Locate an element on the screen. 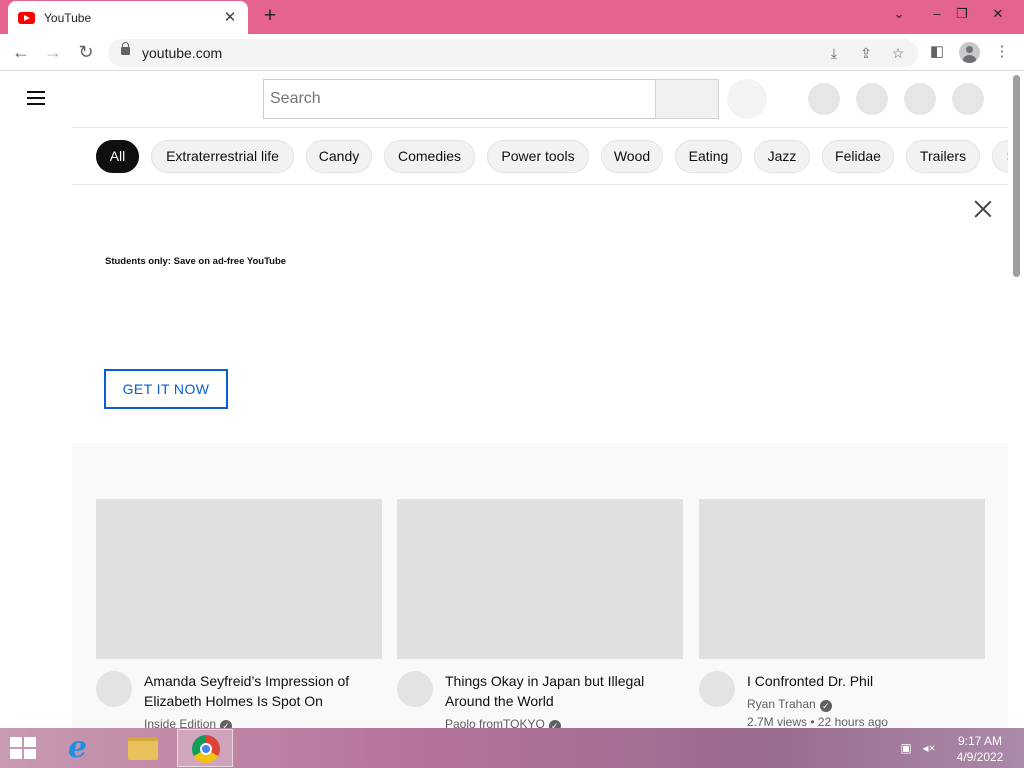 The width and height of the screenshot is (1024, 768). guide-menu-icon is located at coordinates (36, 98).